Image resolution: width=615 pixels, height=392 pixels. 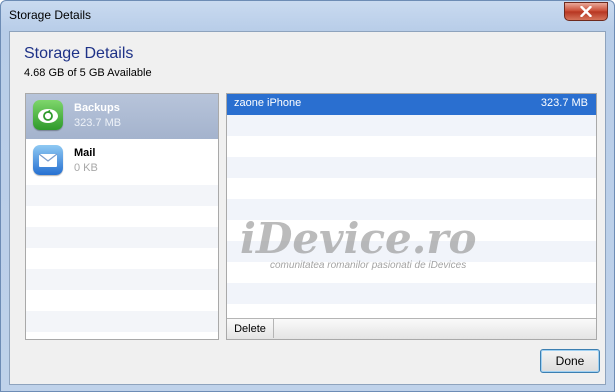 What do you see at coordinates (411, 104) in the screenshot?
I see `table-row: zaone iPhone 323.7 MB` at bounding box center [411, 104].